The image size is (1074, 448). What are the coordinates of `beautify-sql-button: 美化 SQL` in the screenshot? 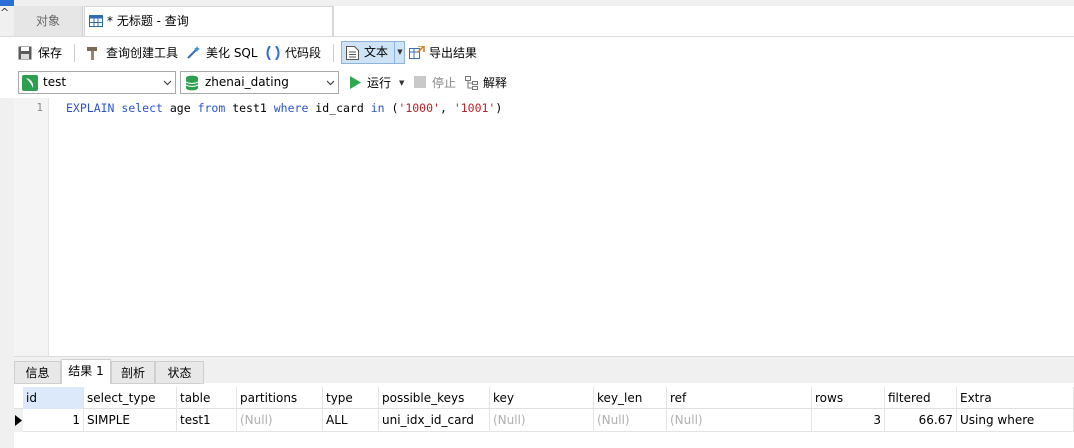 It's located at (223, 53).